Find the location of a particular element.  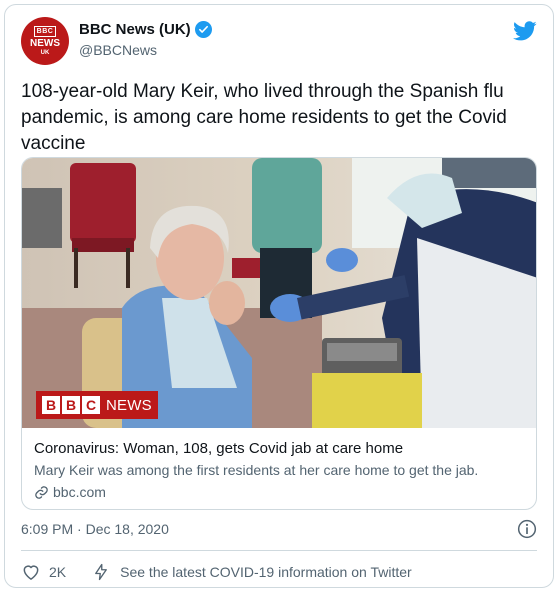

bbc-news-logo: B B C NEWS is located at coordinates (97, 405).